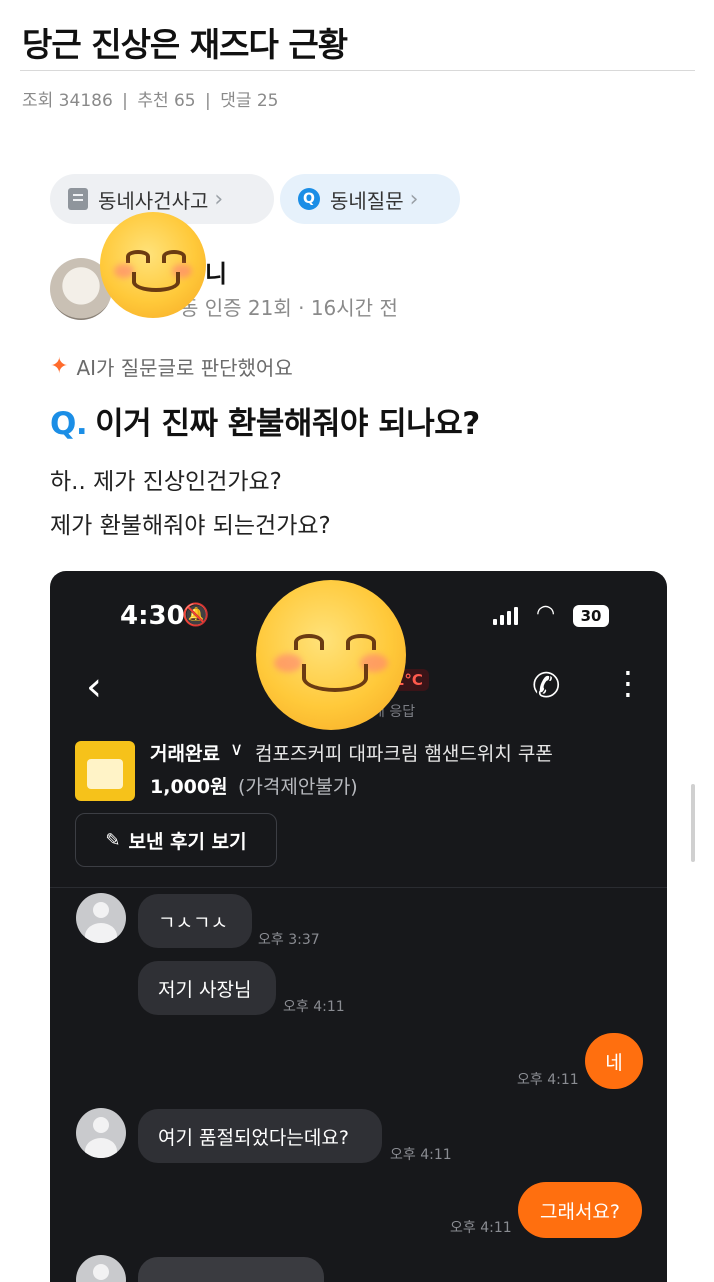 Image resolution: width=714 pixels, height=1282 pixels. I want to click on review-button-label: 보낸 후기 보기, so click(187, 841).